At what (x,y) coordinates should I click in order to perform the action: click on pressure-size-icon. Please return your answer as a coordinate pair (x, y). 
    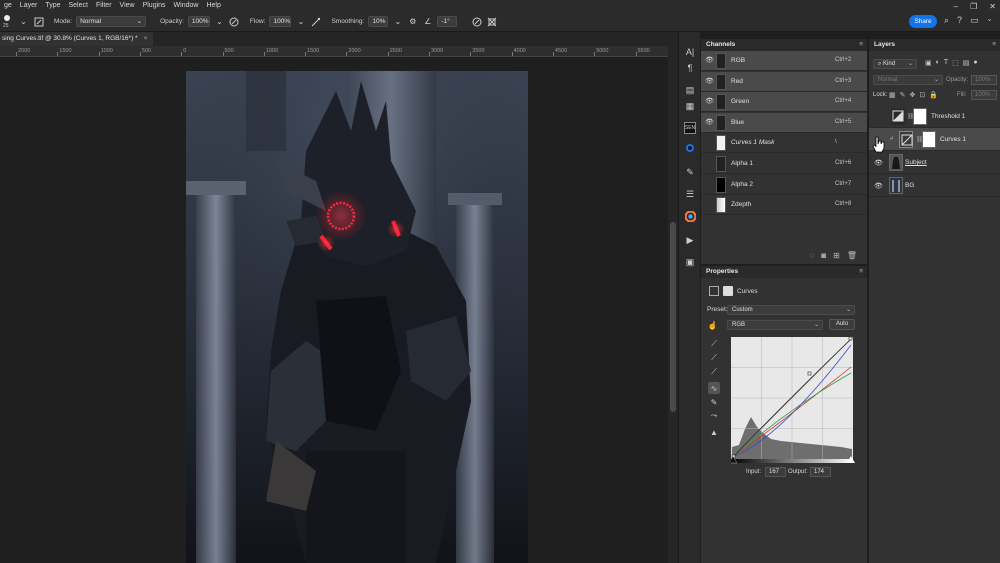
    Looking at the image, I should click on (476, 21).